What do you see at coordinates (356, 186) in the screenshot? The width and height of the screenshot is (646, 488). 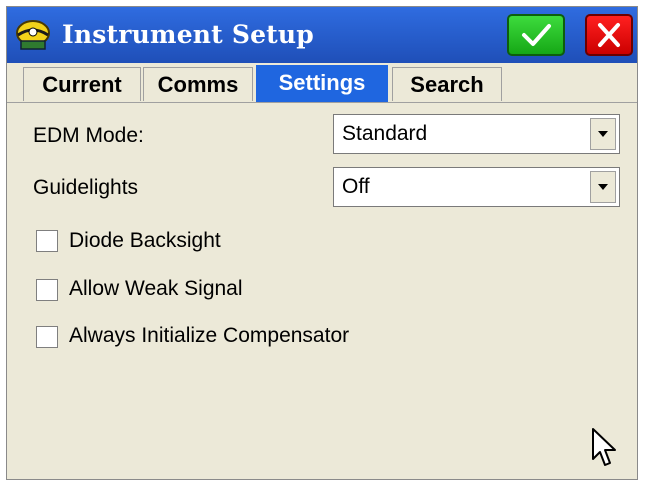 I see `guidelights-value: Off` at bounding box center [356, 186].